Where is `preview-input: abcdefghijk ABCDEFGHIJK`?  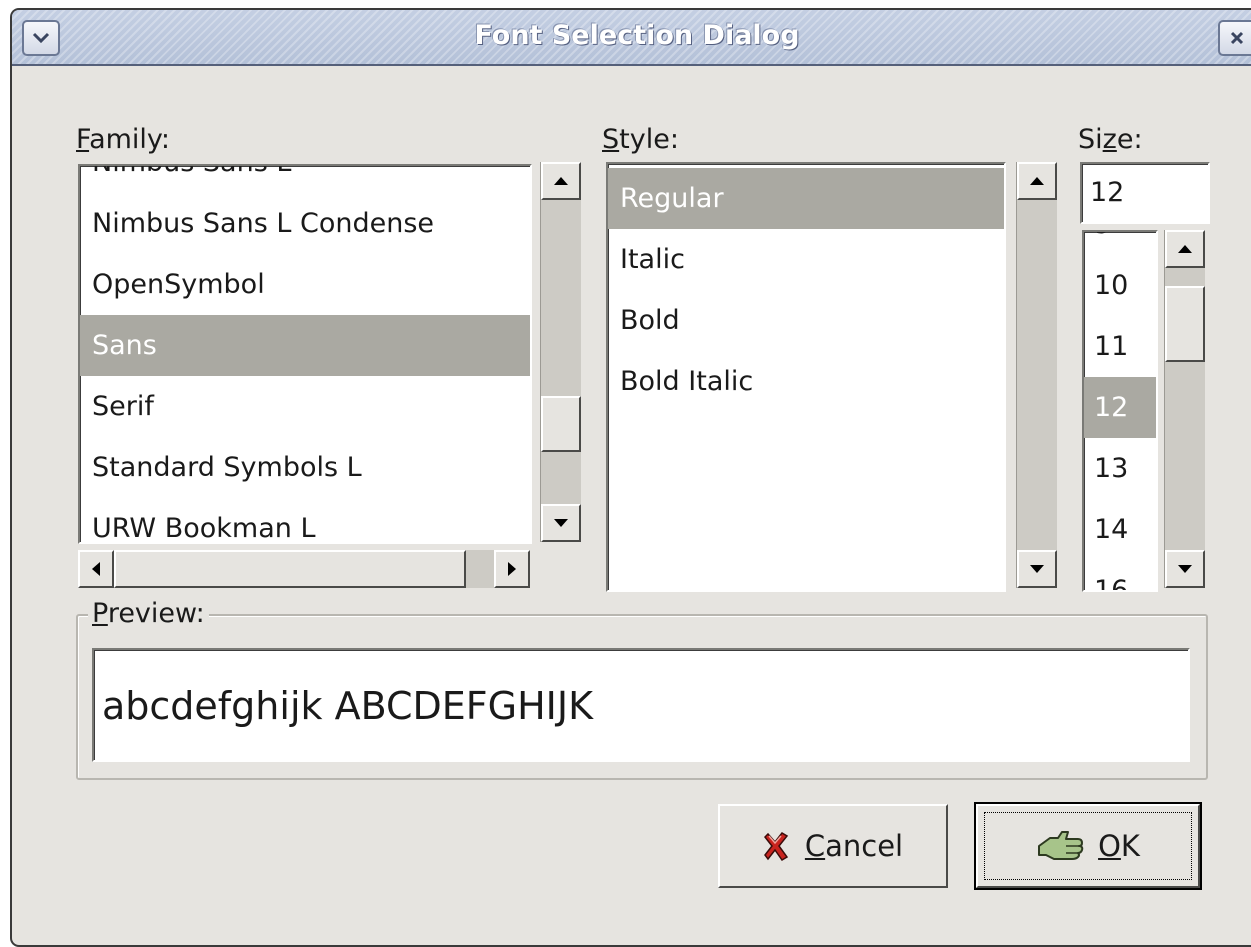 preview-input: abcdefghijk ABCDEFGHIJK is located at coordinates (641, 705).